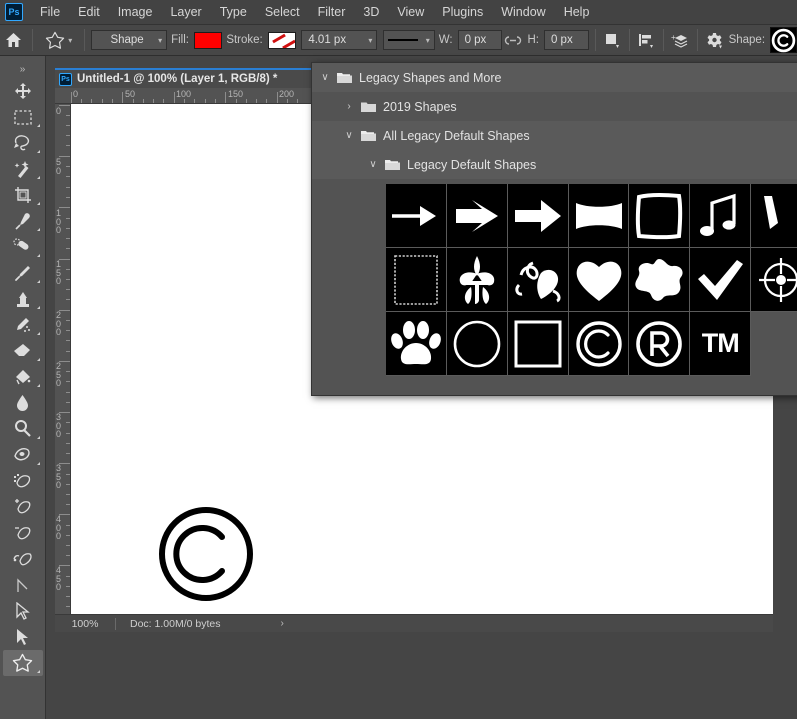  I want to click on path-selection-tool, so click(23, 611).